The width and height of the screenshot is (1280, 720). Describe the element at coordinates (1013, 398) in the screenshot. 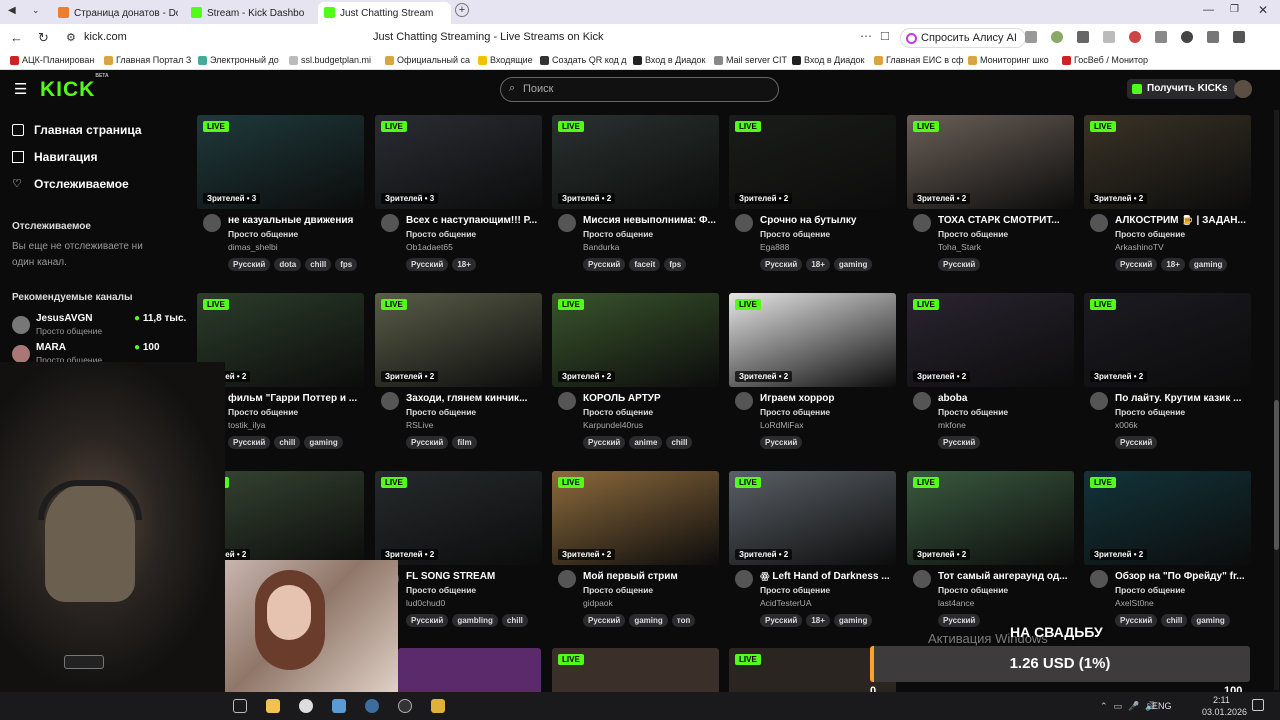

I see `stream-title: aboba` at that location.